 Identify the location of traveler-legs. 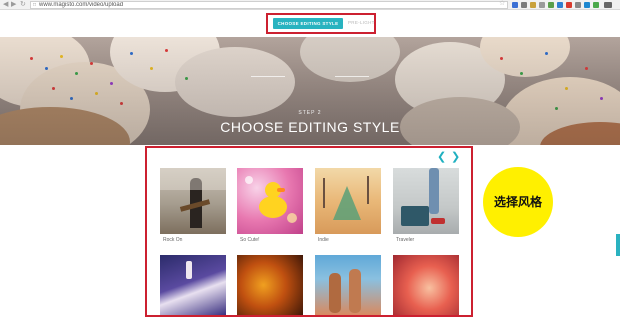
(434, 191).